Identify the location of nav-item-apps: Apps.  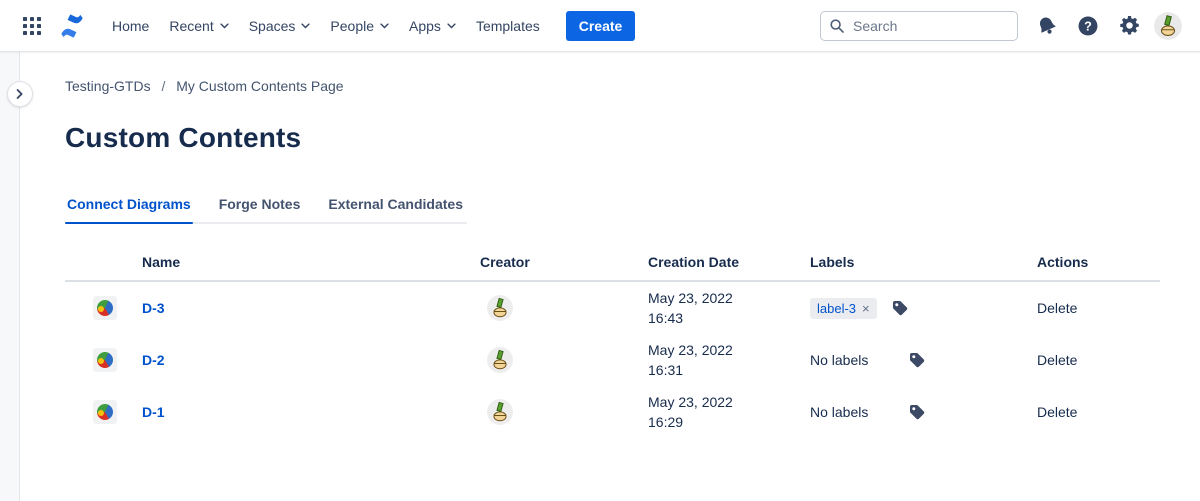
(432, 26).